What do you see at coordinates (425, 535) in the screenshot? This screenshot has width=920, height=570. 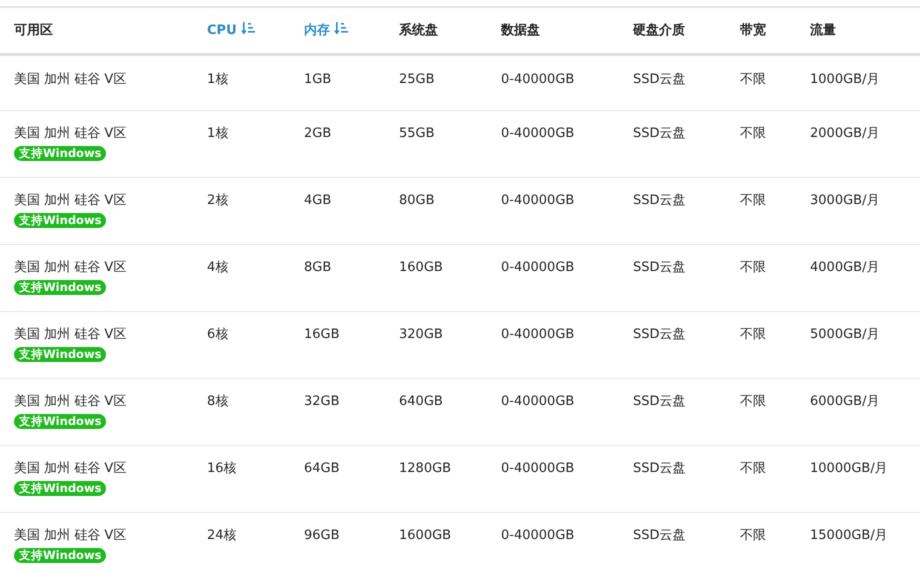 I see `table-cell-text: 1600GB` at bounding box center [425, 535].